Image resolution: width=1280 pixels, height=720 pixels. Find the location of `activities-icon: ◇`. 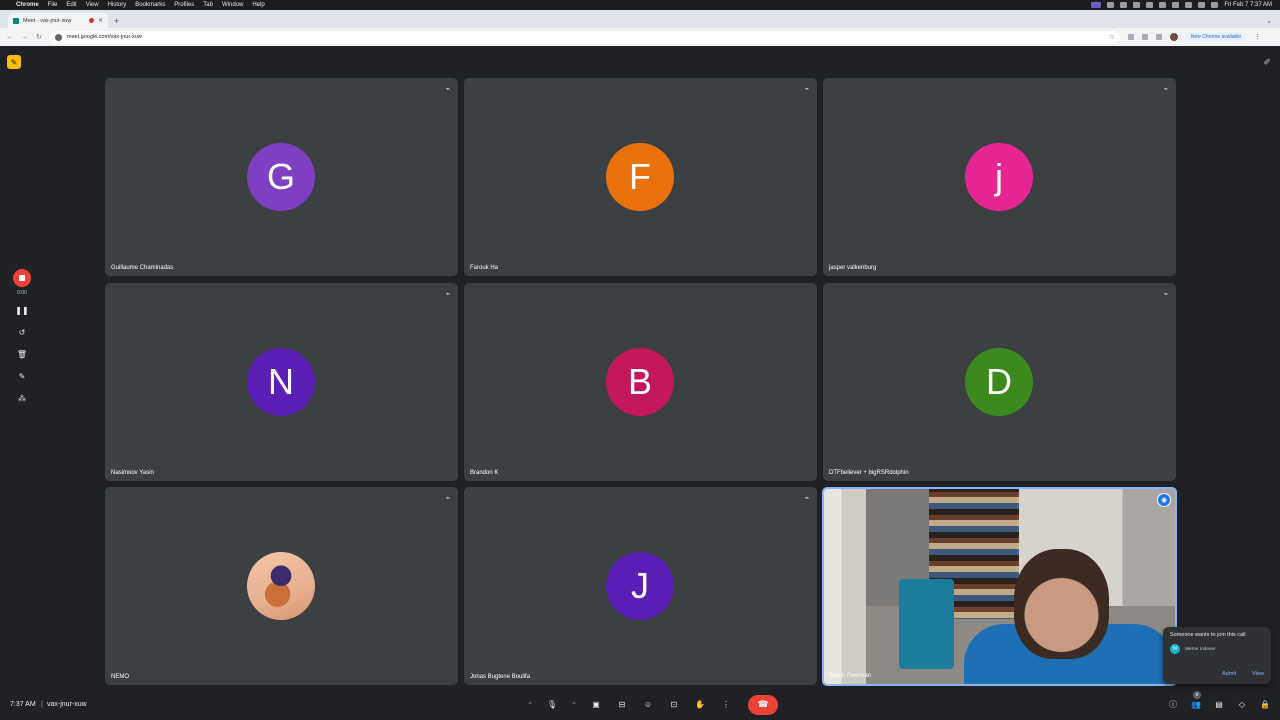

activities-icon: ◇ is located at coordinates (1242, 705).